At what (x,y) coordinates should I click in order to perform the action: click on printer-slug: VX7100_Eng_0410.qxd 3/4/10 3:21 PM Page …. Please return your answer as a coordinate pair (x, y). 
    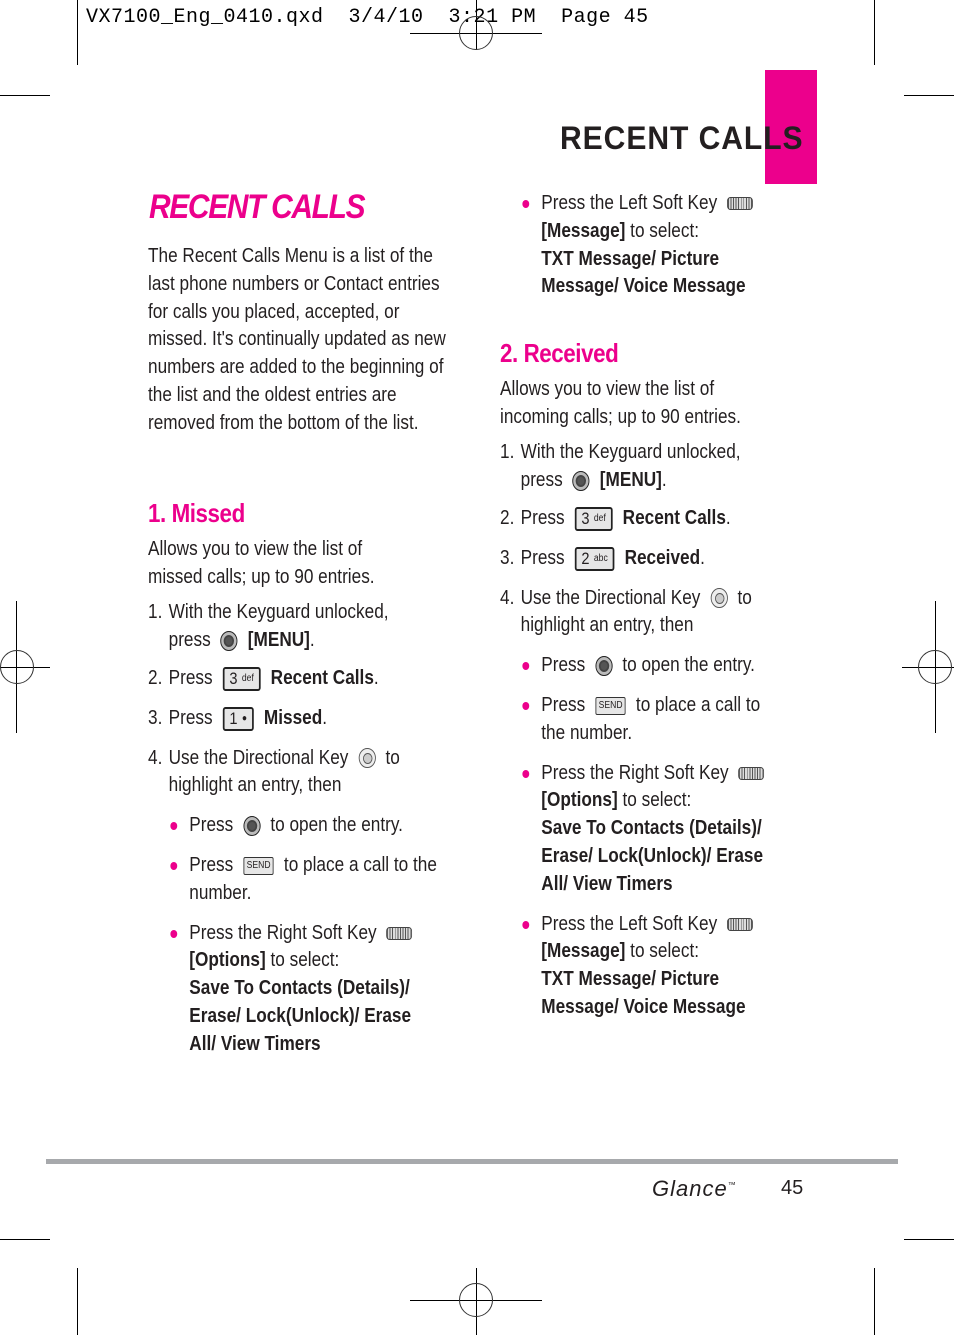
    Looking at the image, I should click on (367, 17).